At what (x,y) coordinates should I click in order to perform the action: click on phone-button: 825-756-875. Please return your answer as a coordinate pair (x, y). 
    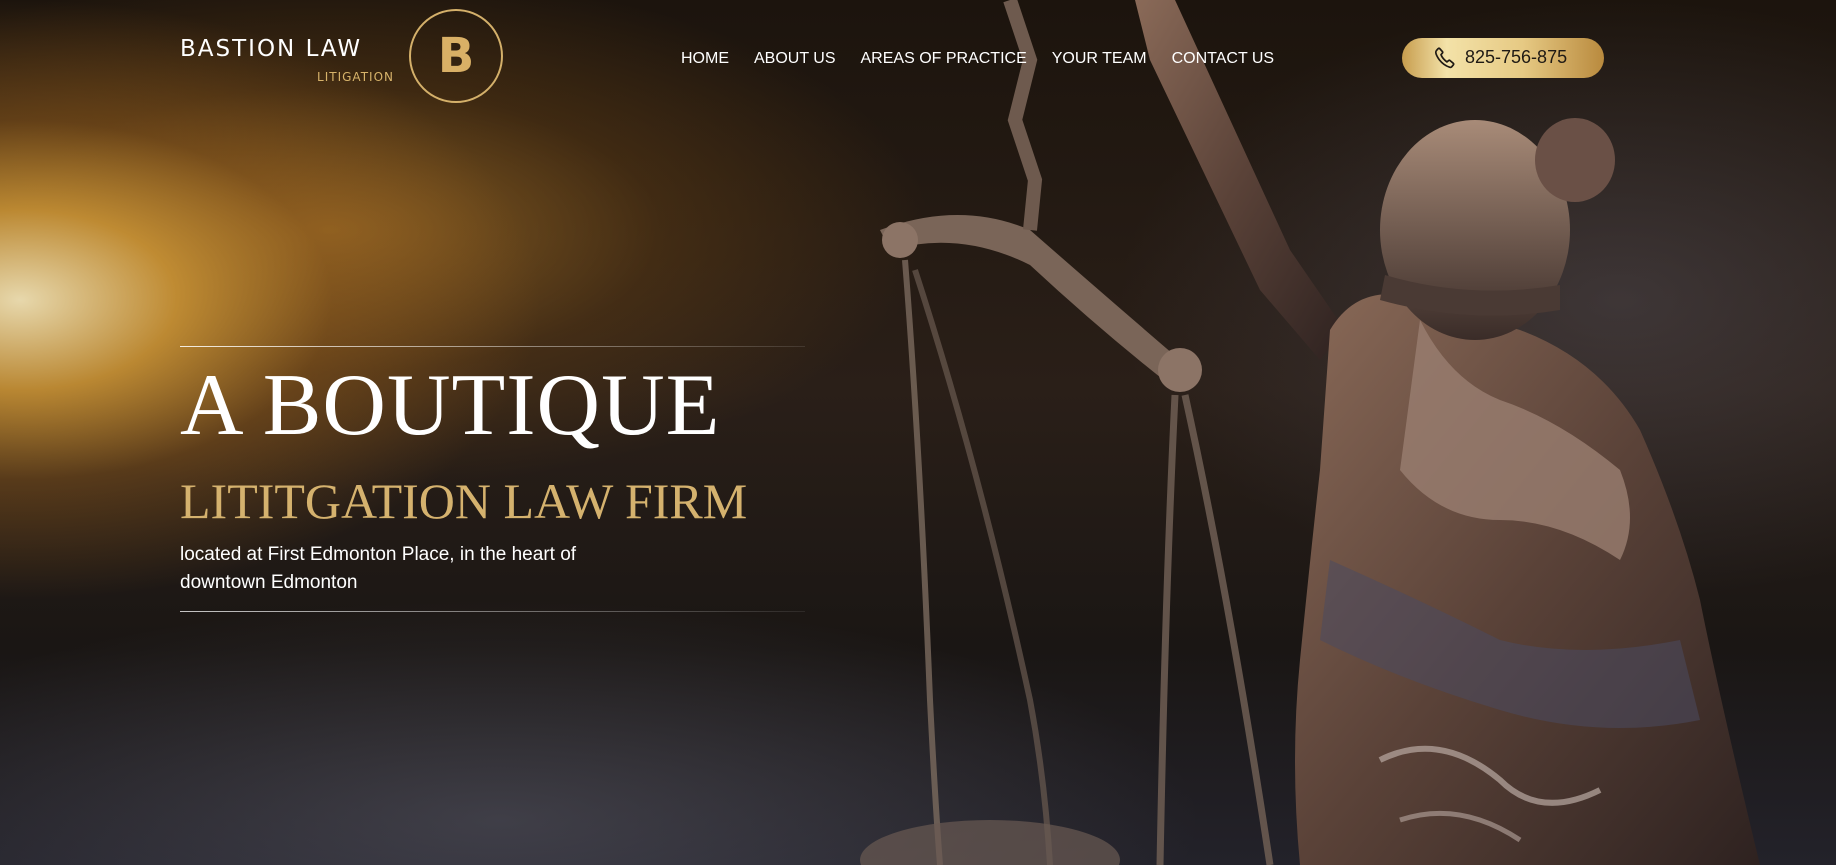
    Looking at the image, I should click on (1503, 58).